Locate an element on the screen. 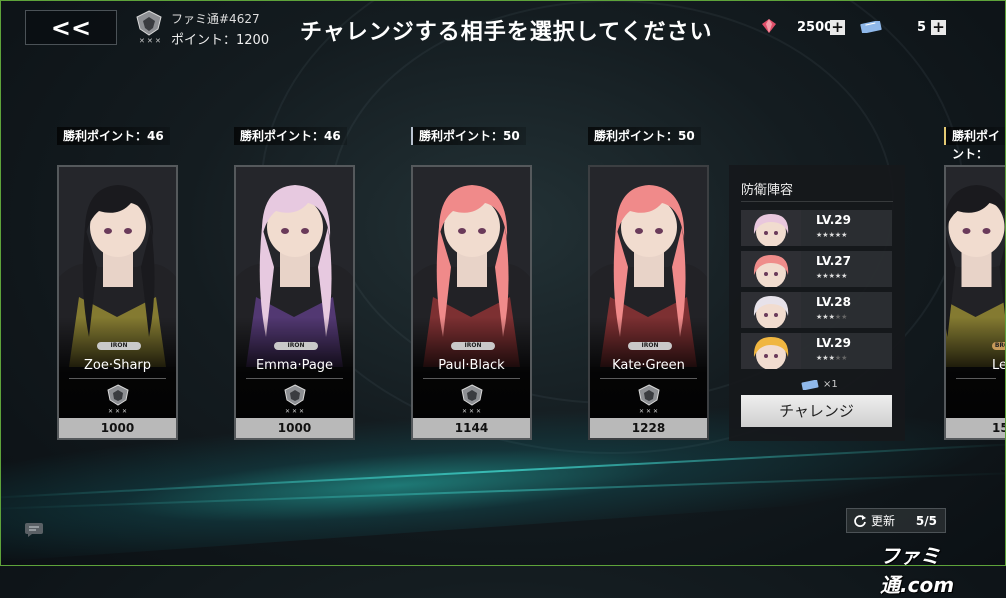 This screenshot has width=1006, height=598. opponent-name: Zoe·Sharp is located at coordinates (117, 365).